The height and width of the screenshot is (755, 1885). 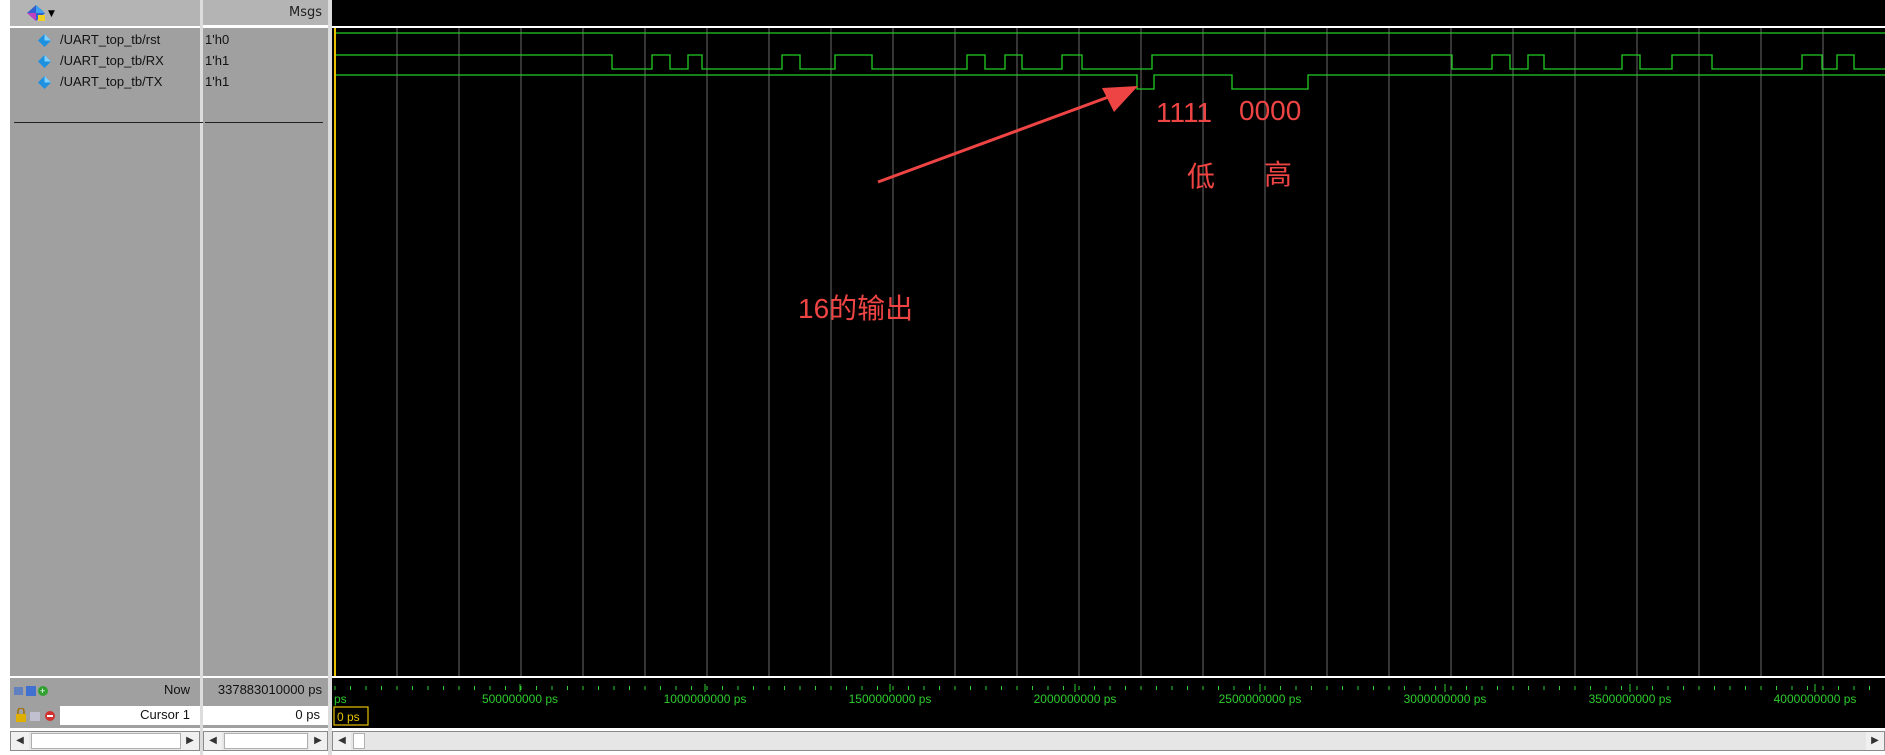 What do you see at coordinates (105, 13) in the screenshot?
I see `header-toolbar: ▼` at bounding box center [105, 13].